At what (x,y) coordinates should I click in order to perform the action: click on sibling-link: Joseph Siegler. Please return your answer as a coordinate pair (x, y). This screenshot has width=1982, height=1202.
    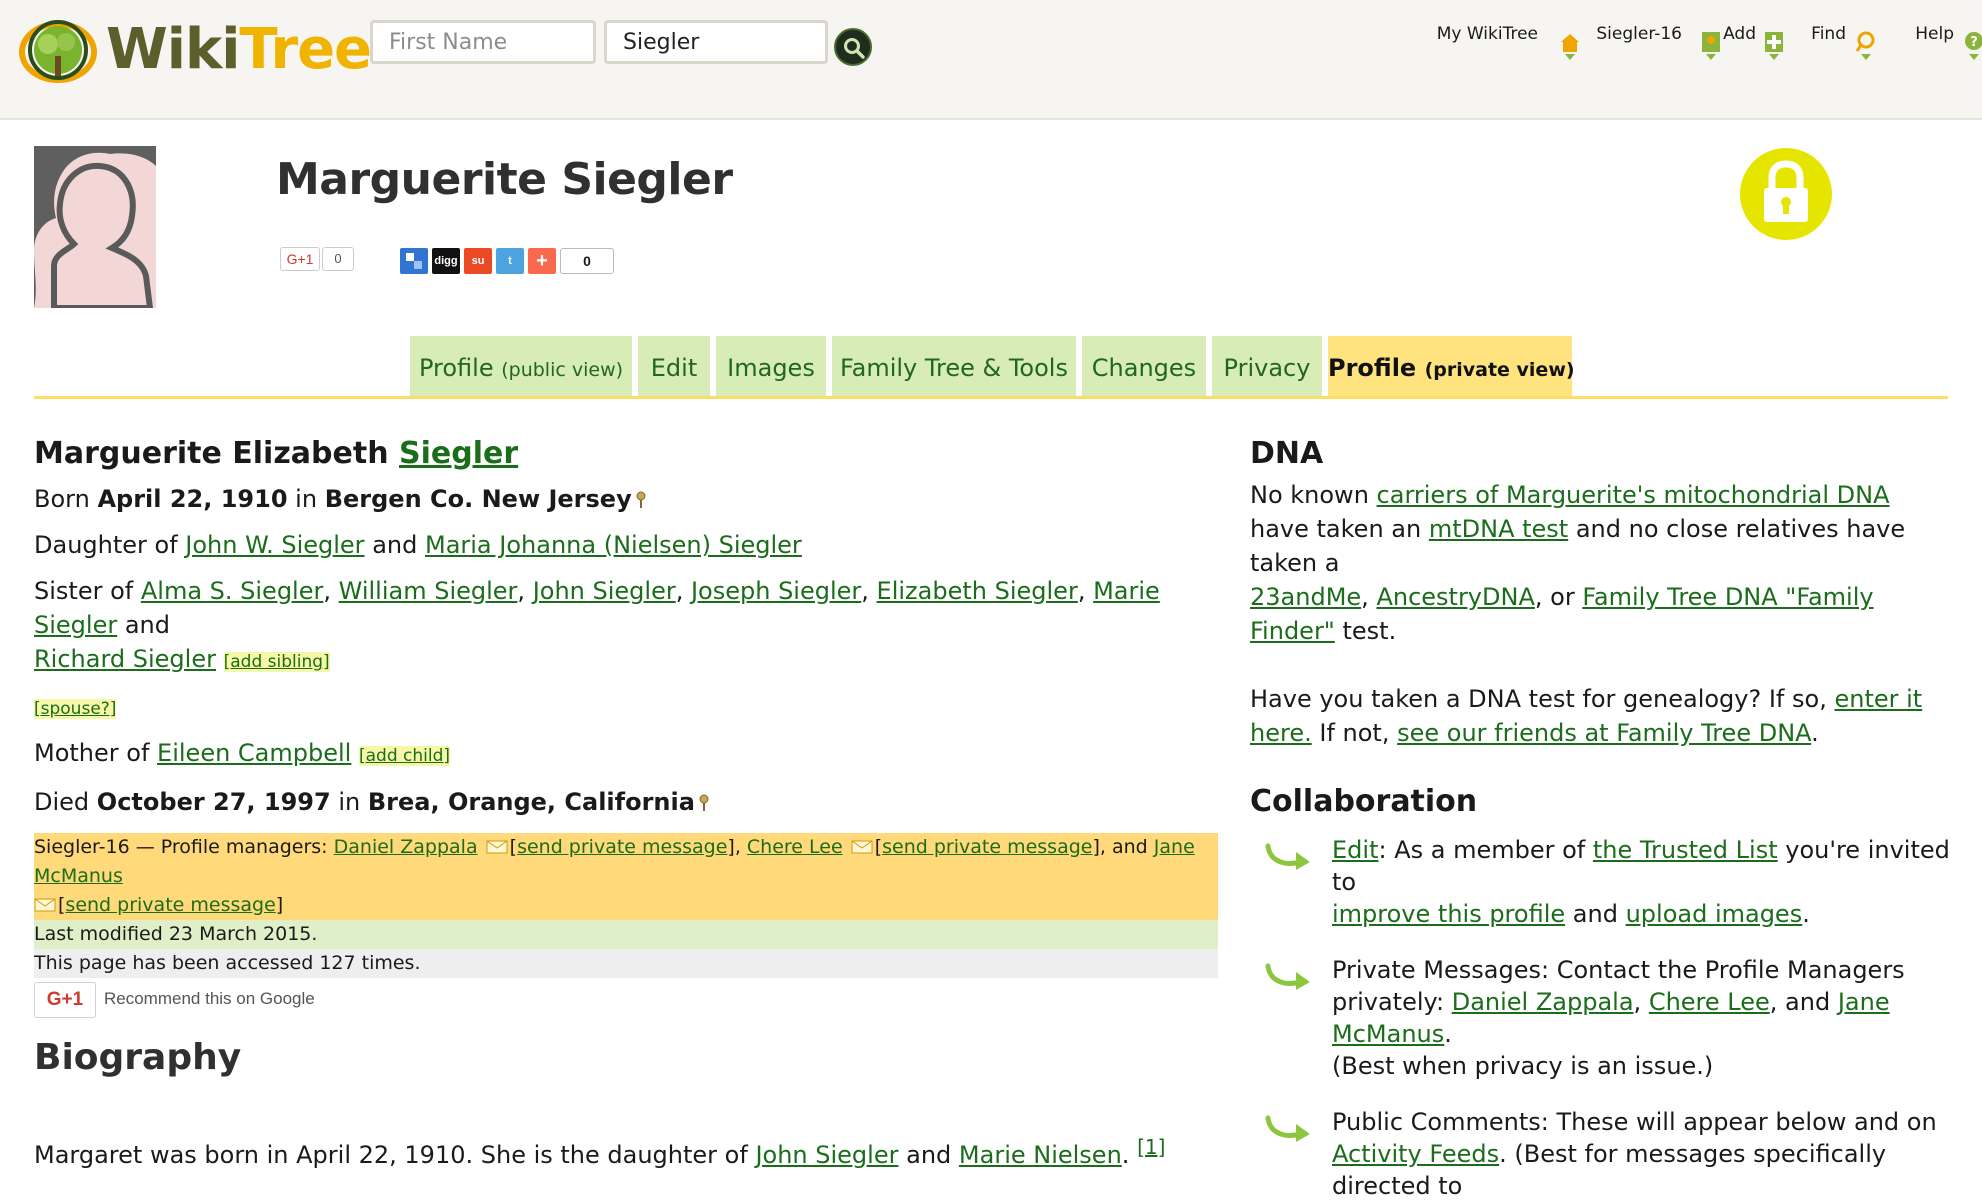
    Looking at the image, I should click on (776, 591).